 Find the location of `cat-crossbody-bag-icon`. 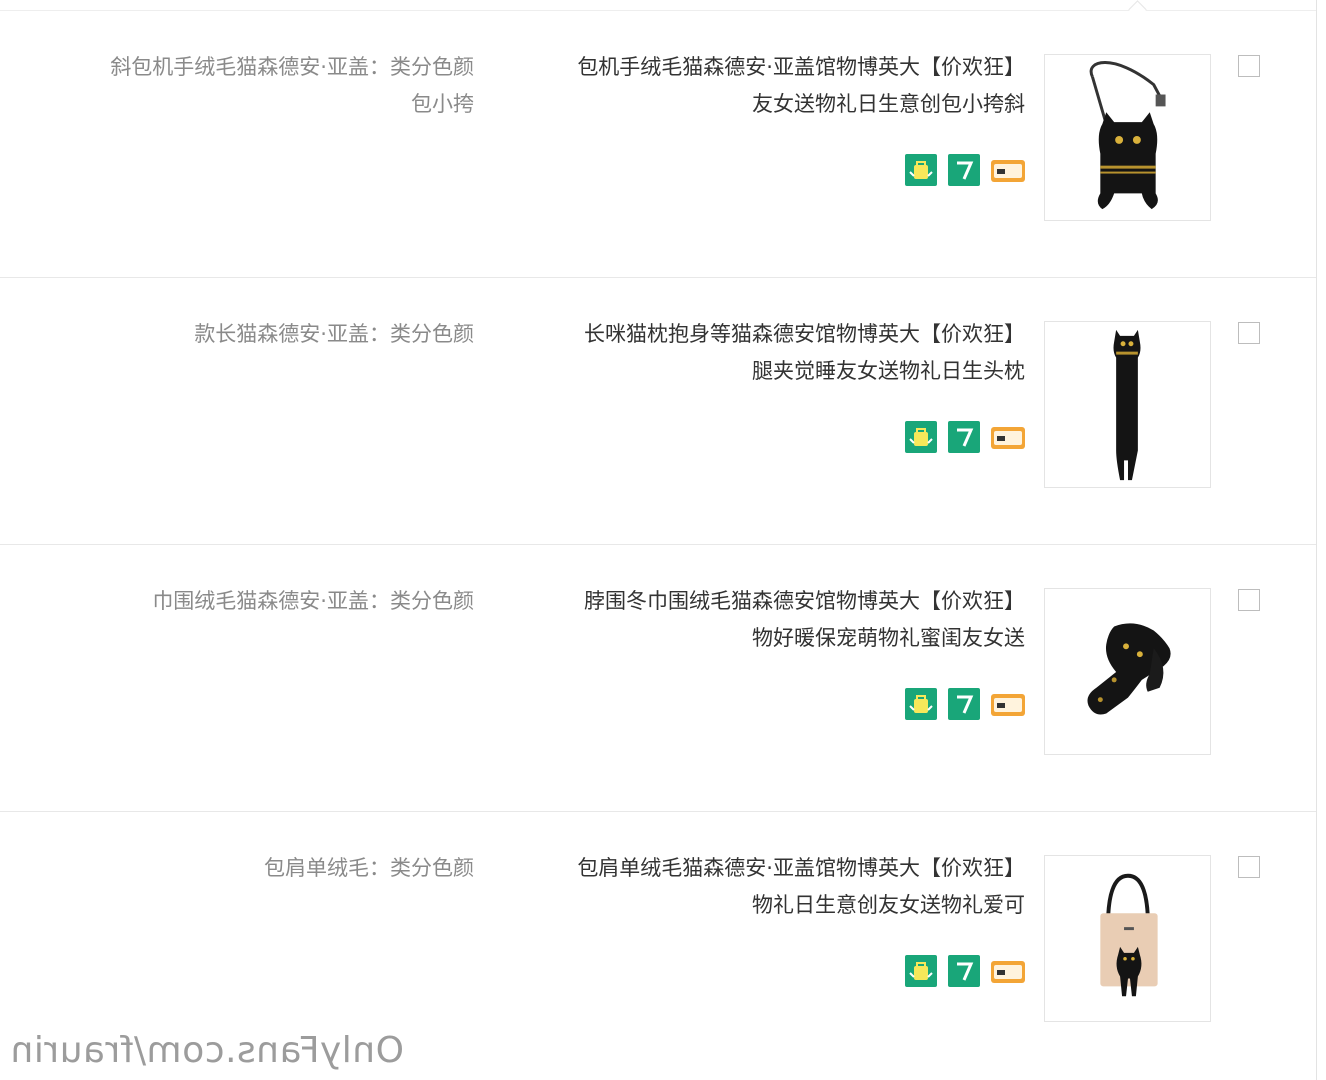

cat-crossbody-bag-icon is located at coordinates (1127, 135).